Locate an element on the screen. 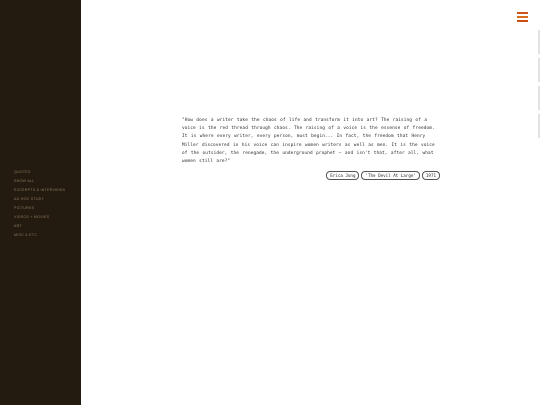 This screenshot has width=540, height=405. hamburger-menu-icon is located at coordinates (522, 17).